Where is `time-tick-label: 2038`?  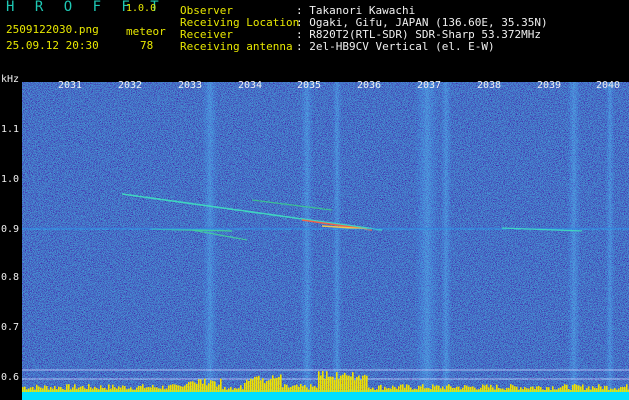 time-tick-label: 2038 is located at coordinates (489, 85).